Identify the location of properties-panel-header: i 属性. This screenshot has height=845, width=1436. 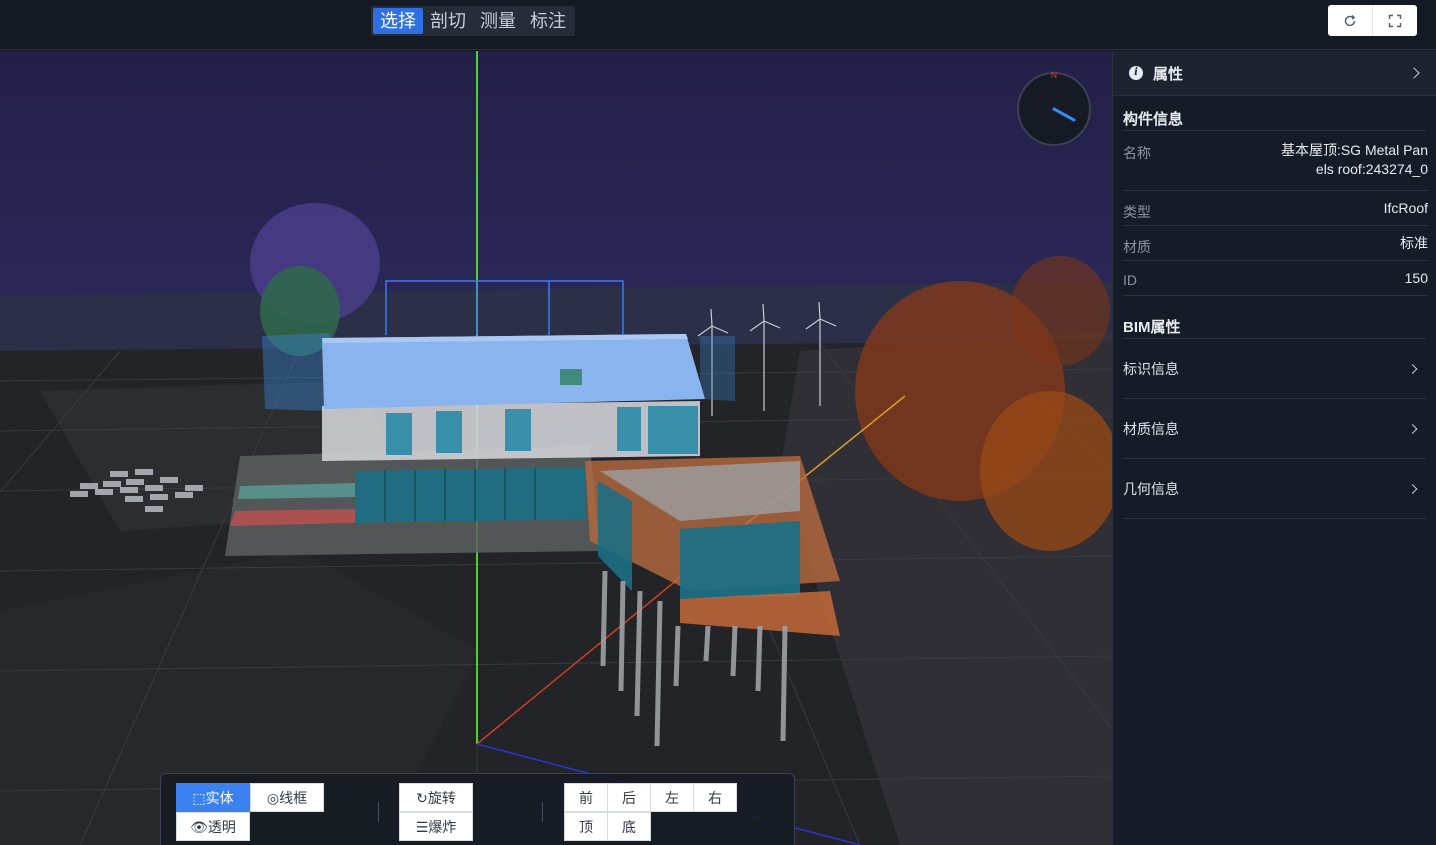
(1274, 73).